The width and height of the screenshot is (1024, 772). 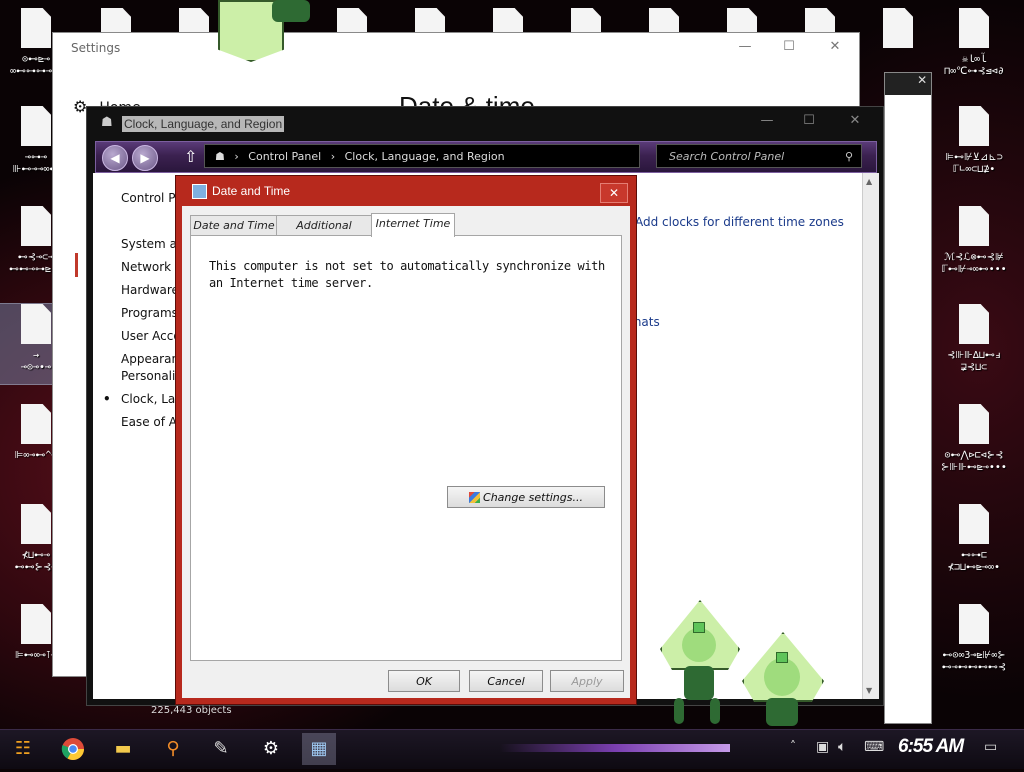 What do you see at coordinates (587, 681) in the screenshot?
I see `apply-button: Apply` at bounding box center [587, 681].